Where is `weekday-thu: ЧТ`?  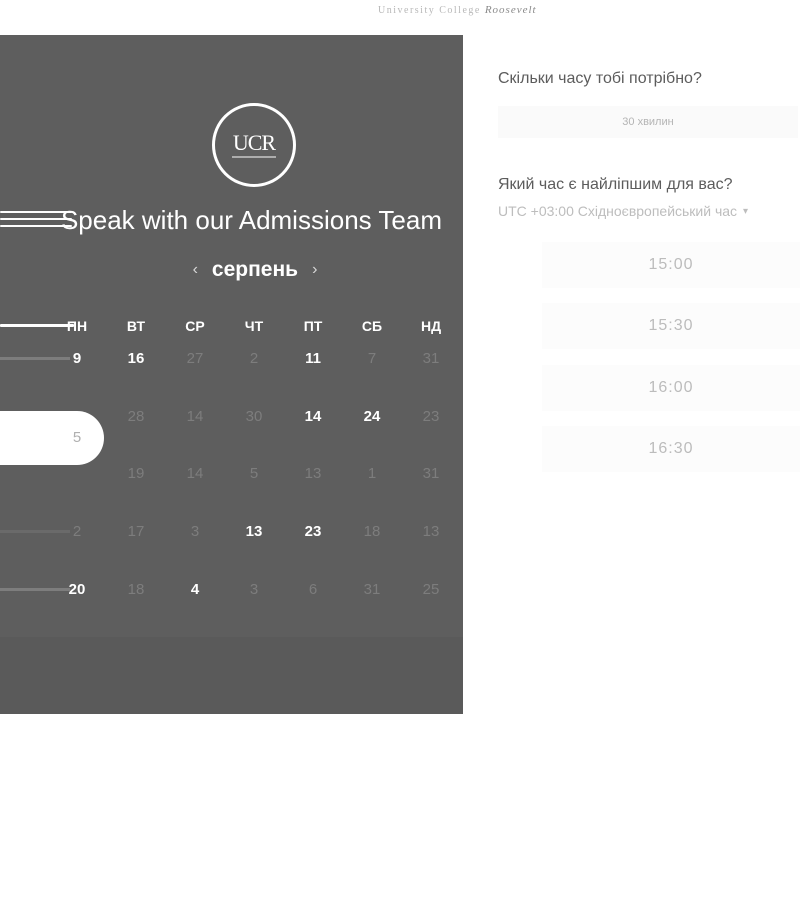 weekday-thu: ЧТ is located at coordinates (254, 326).